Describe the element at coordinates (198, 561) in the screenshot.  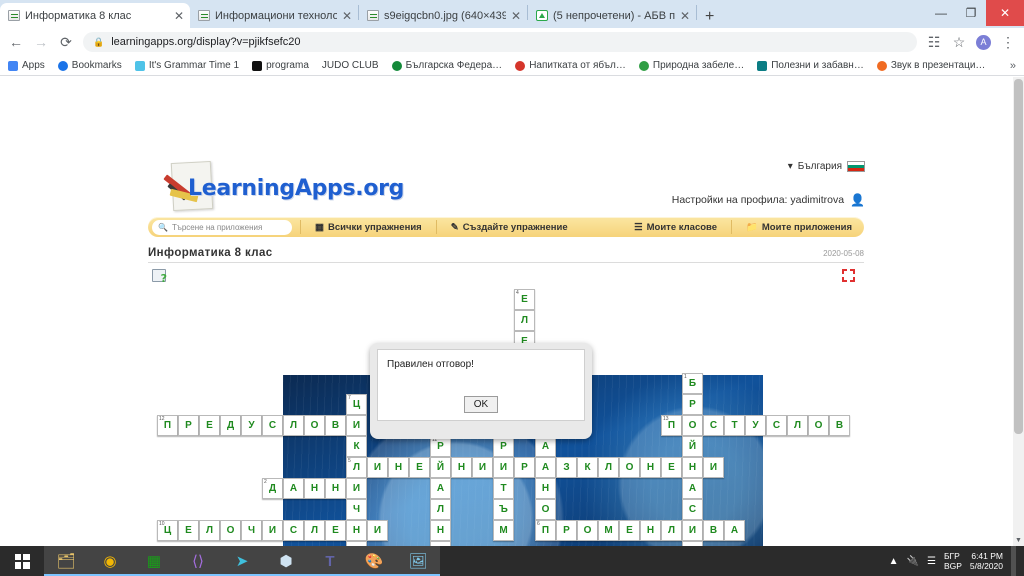
I see `taskbar-visual-studio-icon: ⟨⟩` at that location.